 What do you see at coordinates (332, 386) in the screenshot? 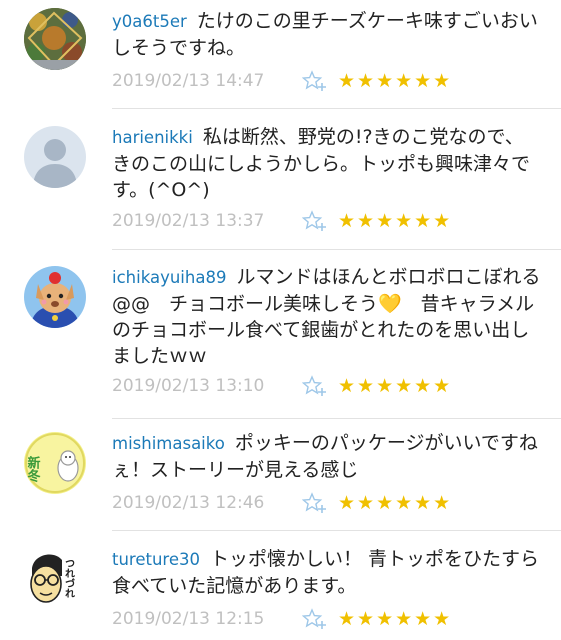
I see `comment-meta: 2019/02/13 13:10 ★★★★★★` at bounding box center [332, 386].